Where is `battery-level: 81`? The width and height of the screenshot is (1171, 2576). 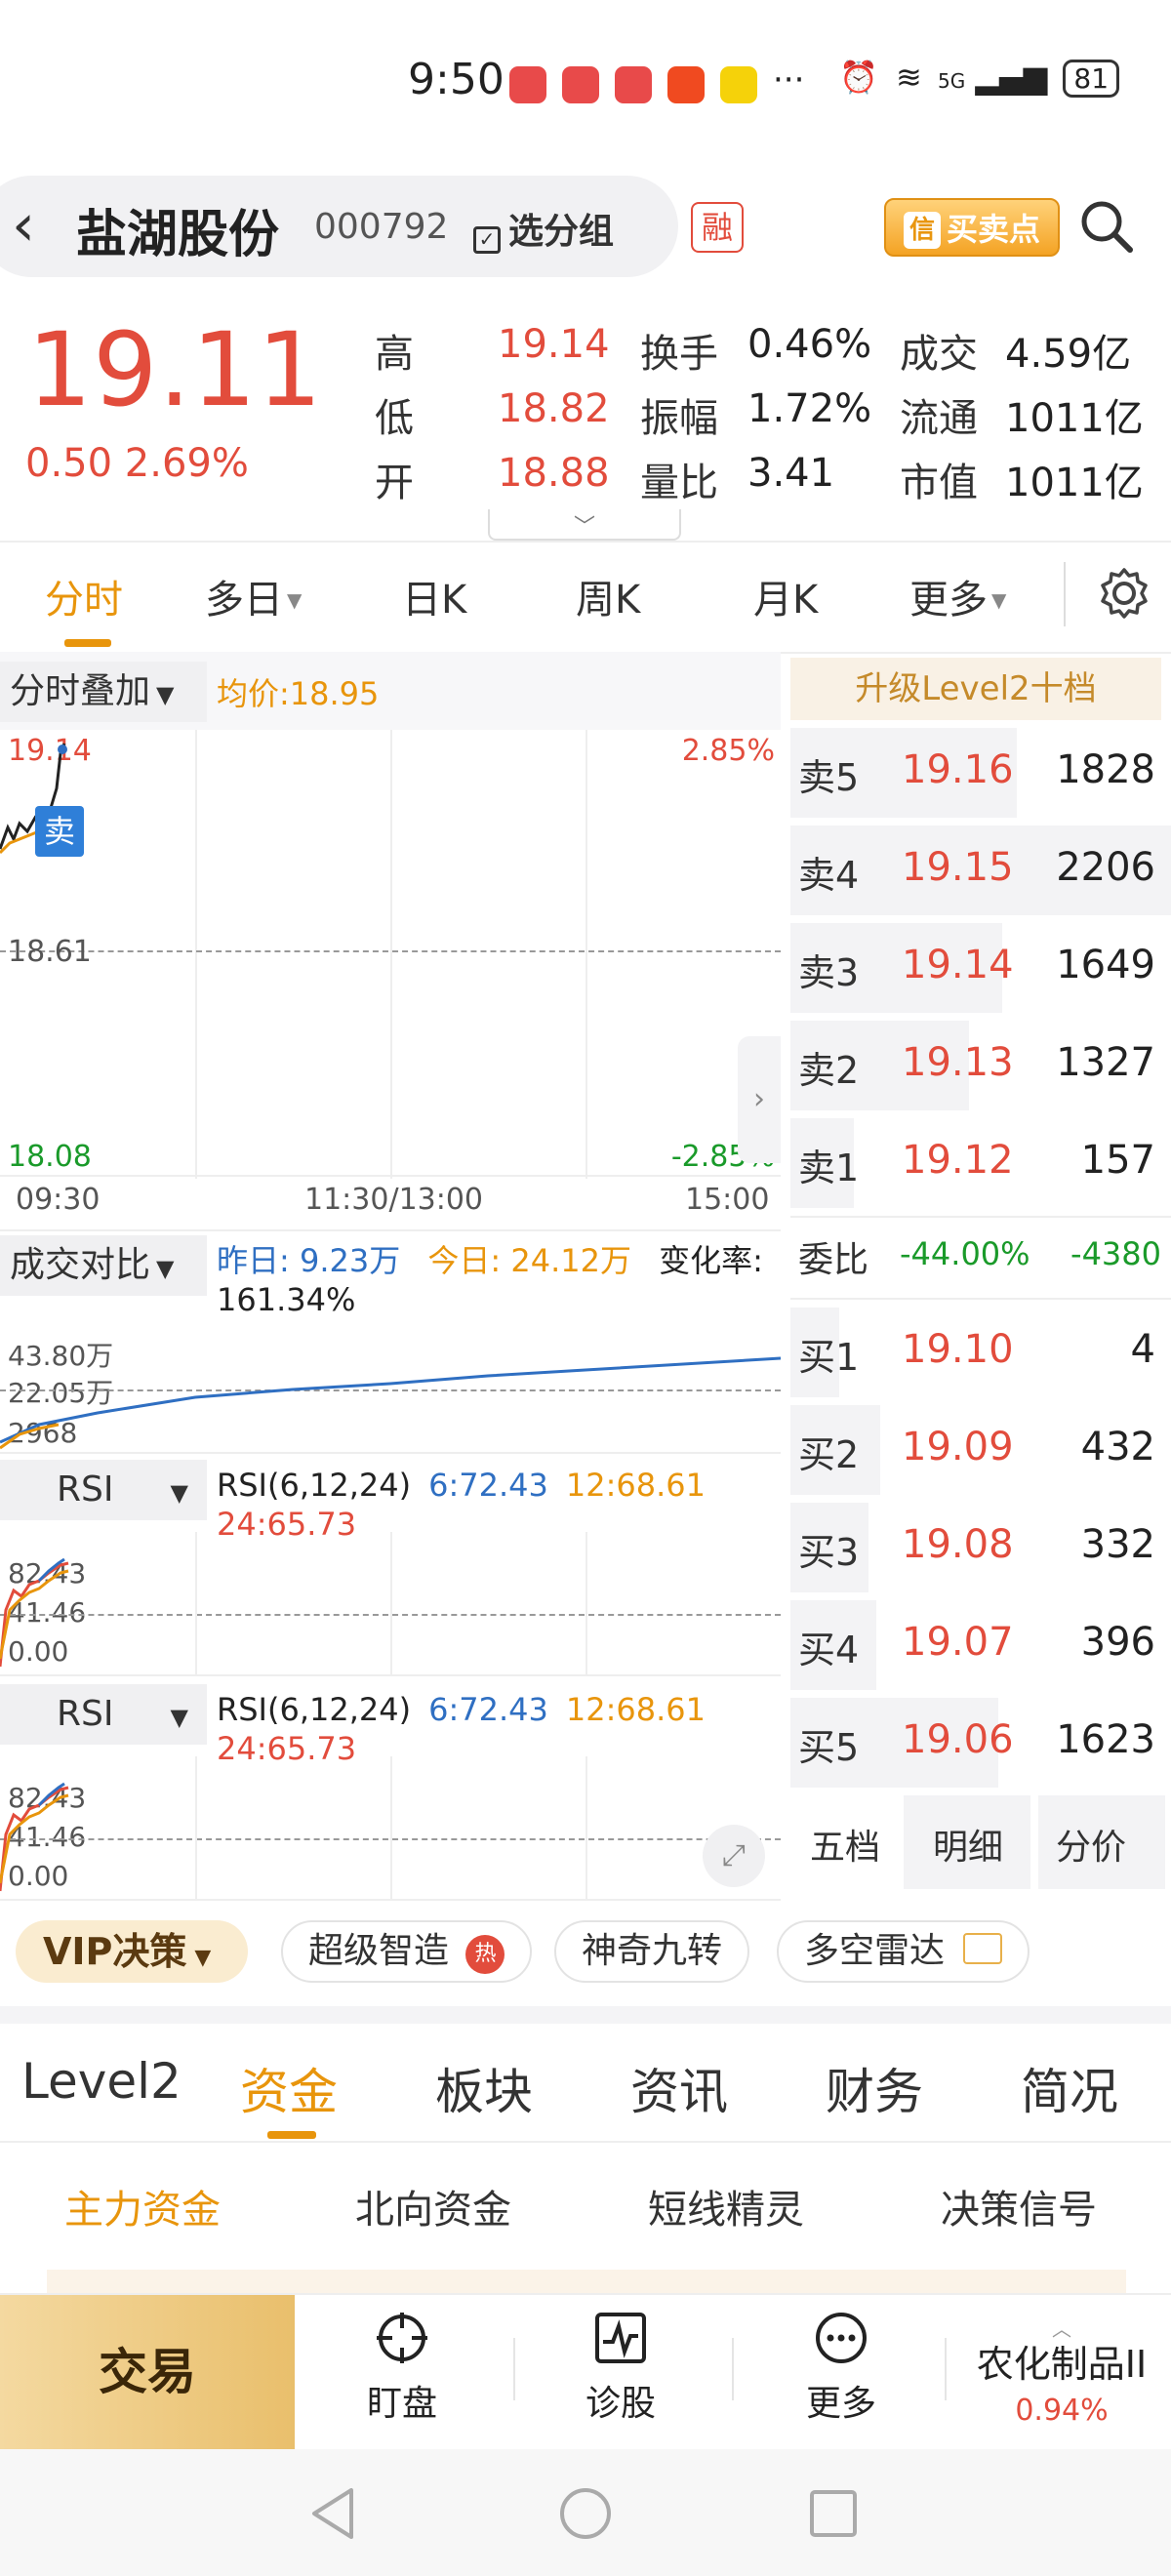
battery-level: 81 is located at coordinates (1091, 78).